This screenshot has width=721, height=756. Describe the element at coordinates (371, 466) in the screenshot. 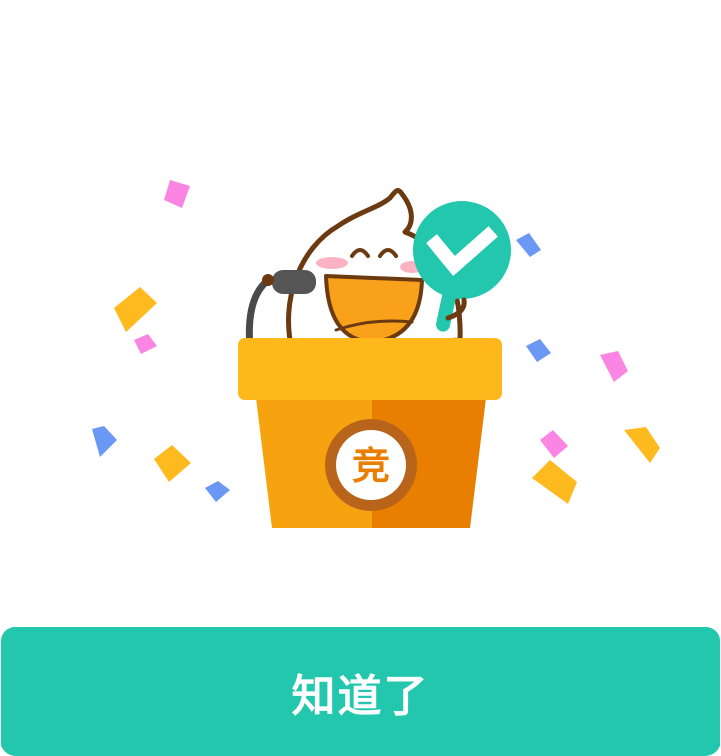

I see `podium-badge-text: 竞` at that location.